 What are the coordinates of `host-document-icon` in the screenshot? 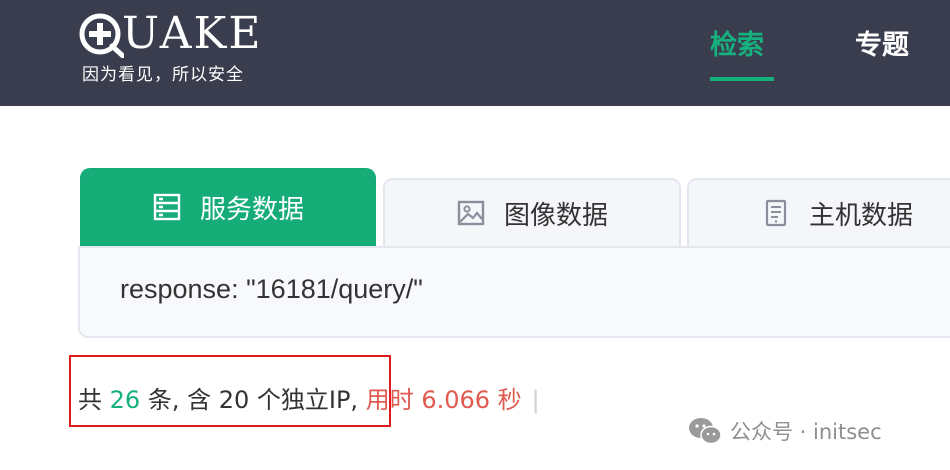 It's located at (776, 213).